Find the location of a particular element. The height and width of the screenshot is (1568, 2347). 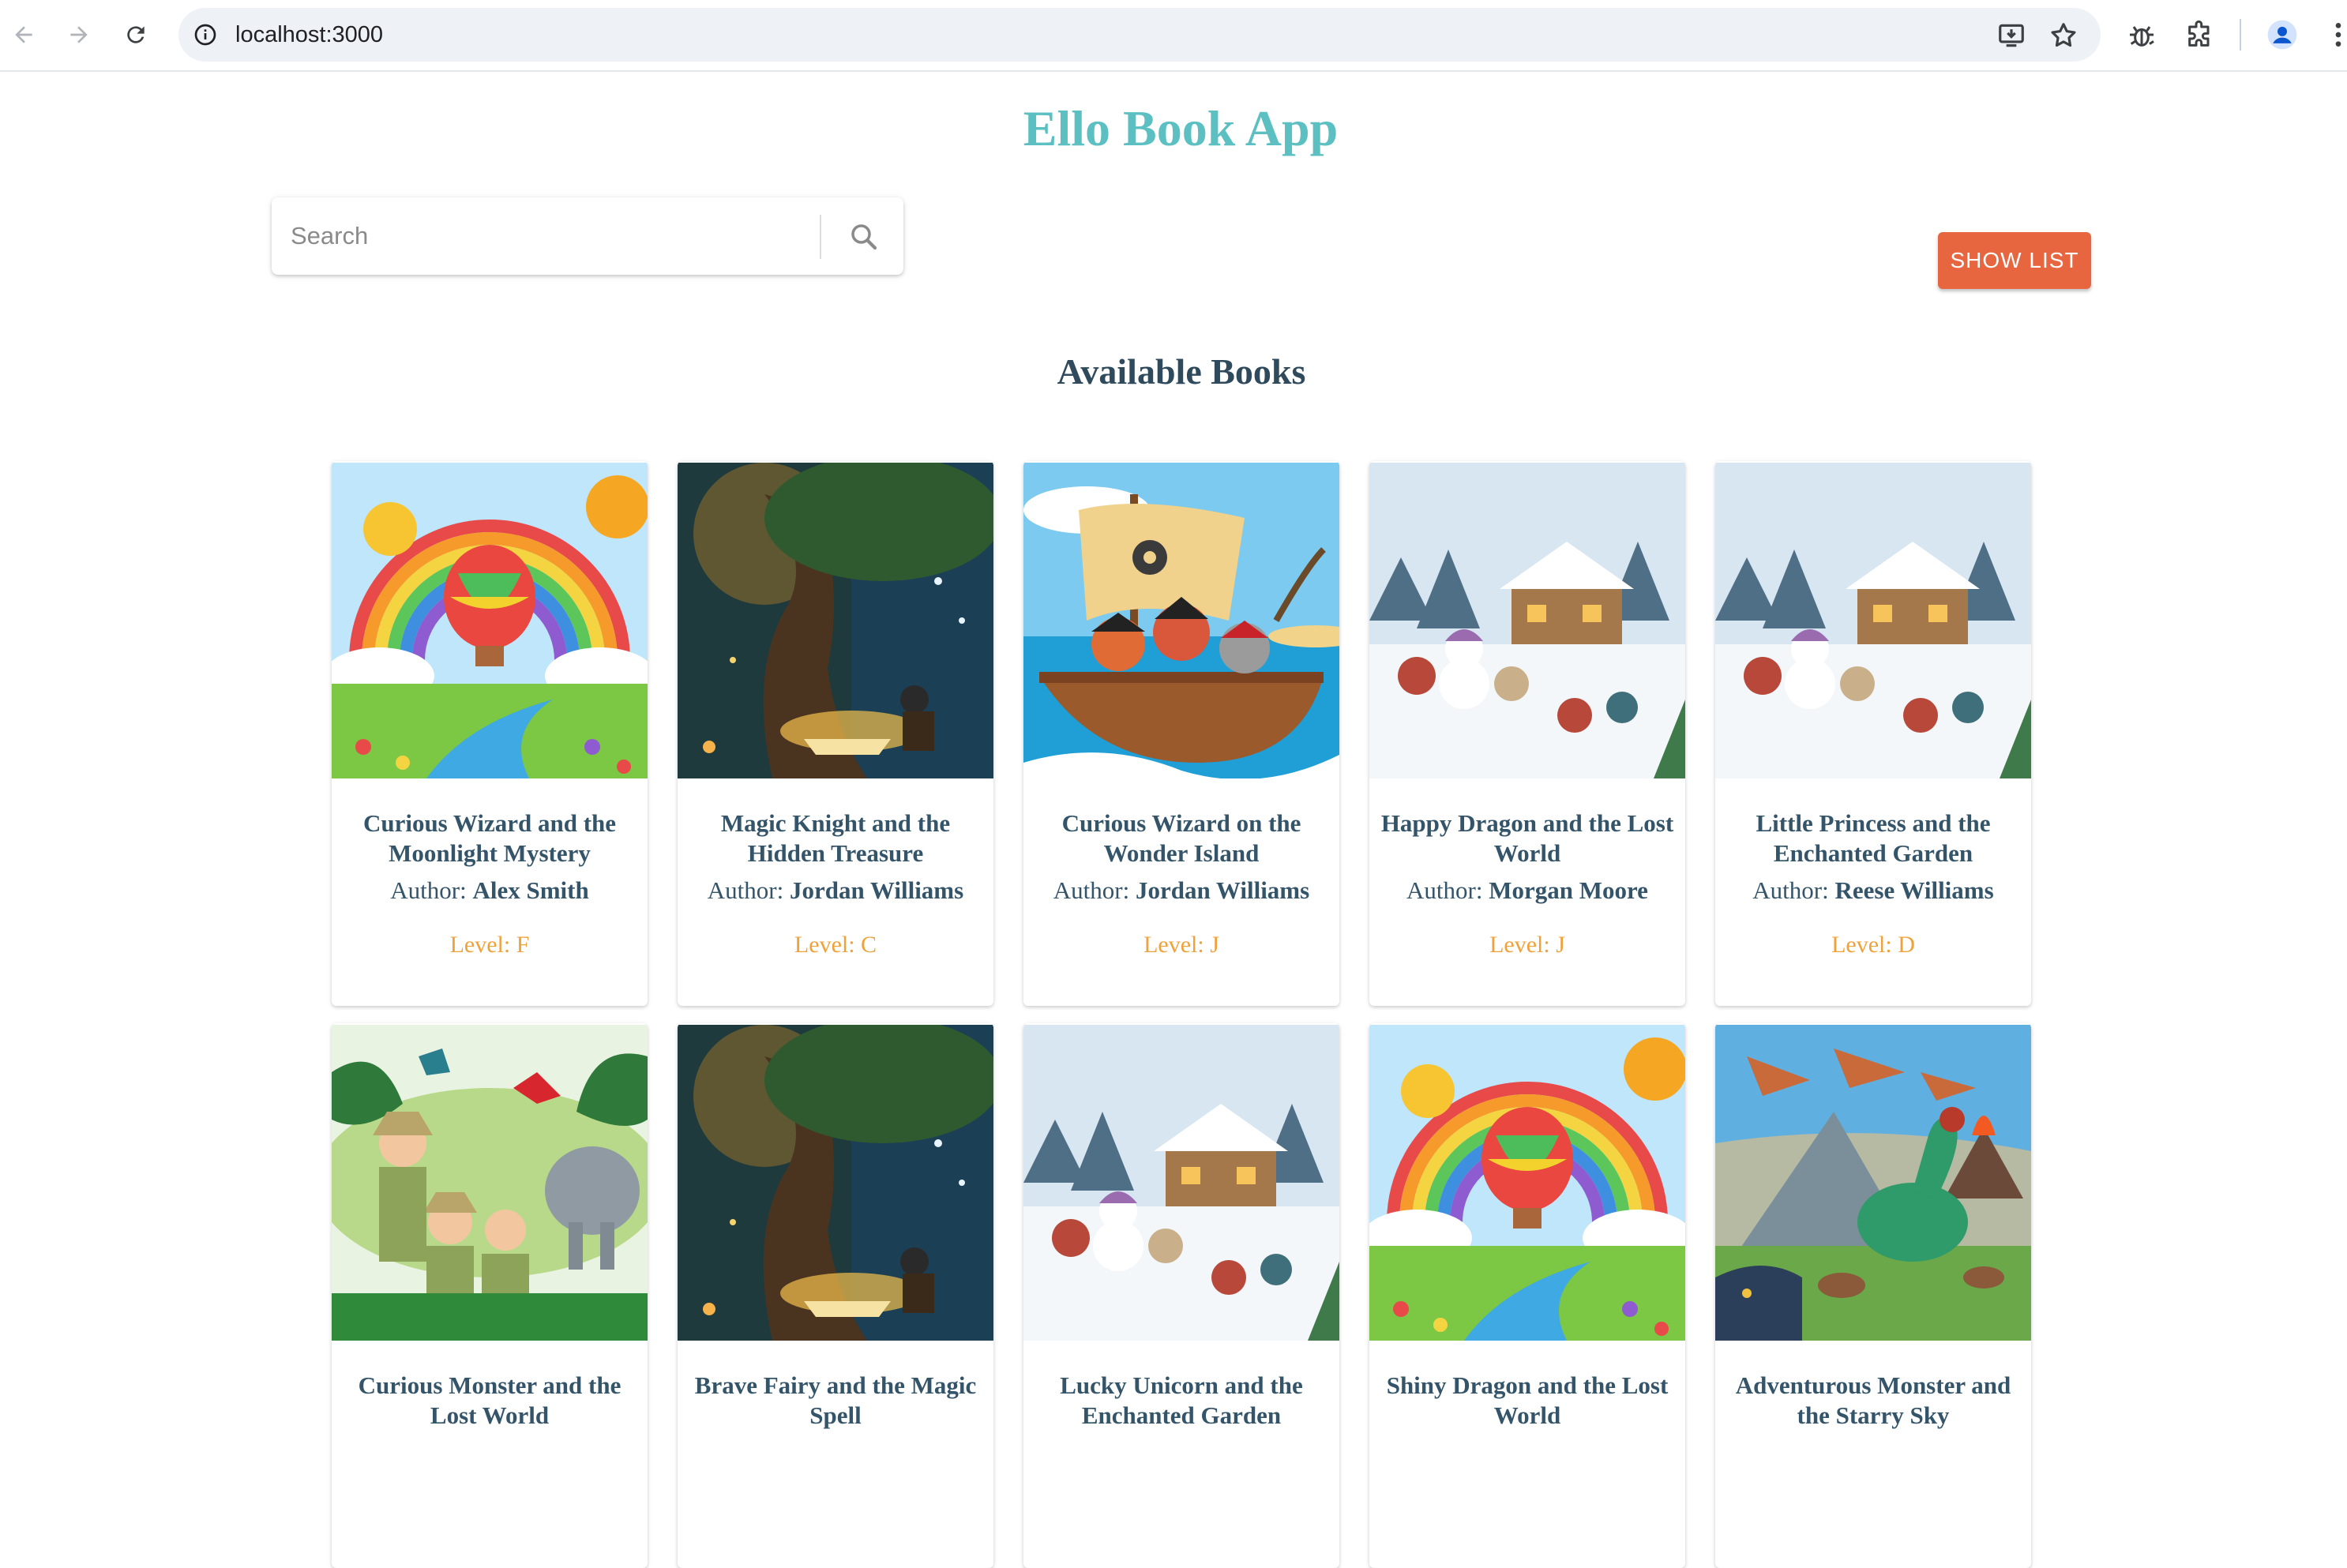

info-icon is located at coordinates (206, 34).